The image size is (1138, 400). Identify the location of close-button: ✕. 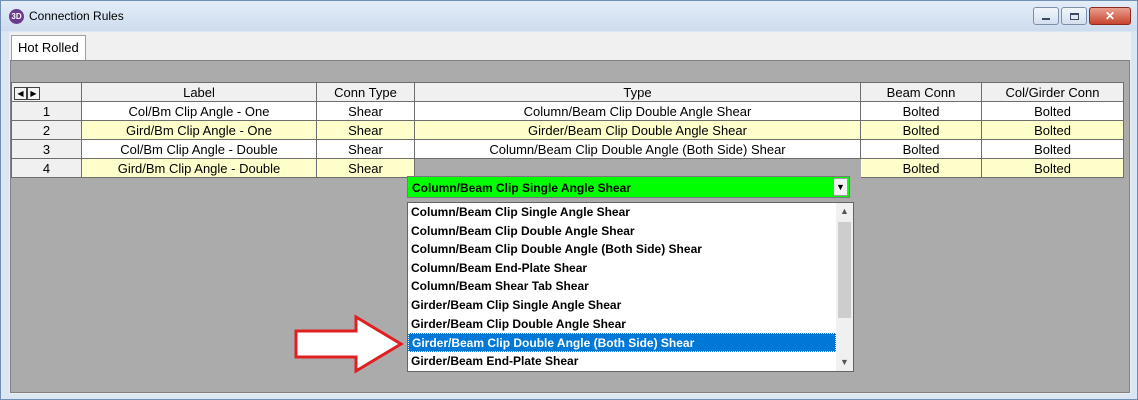
(1110, 16).